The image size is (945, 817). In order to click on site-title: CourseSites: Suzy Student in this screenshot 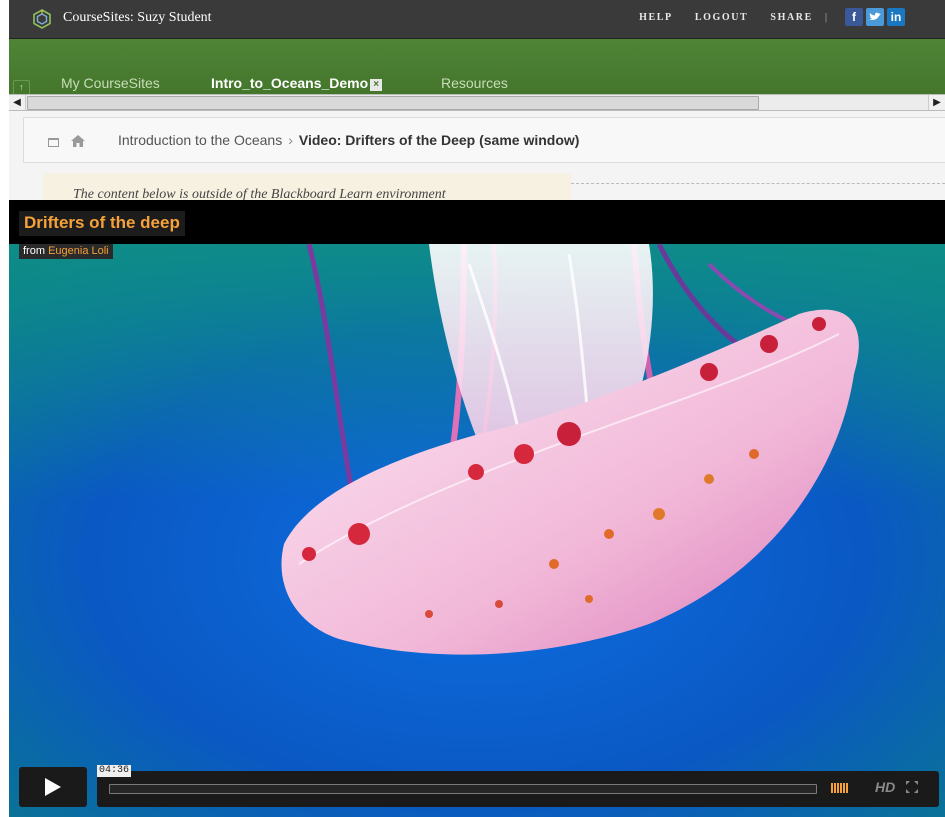, I will do `click(137, 17)`.